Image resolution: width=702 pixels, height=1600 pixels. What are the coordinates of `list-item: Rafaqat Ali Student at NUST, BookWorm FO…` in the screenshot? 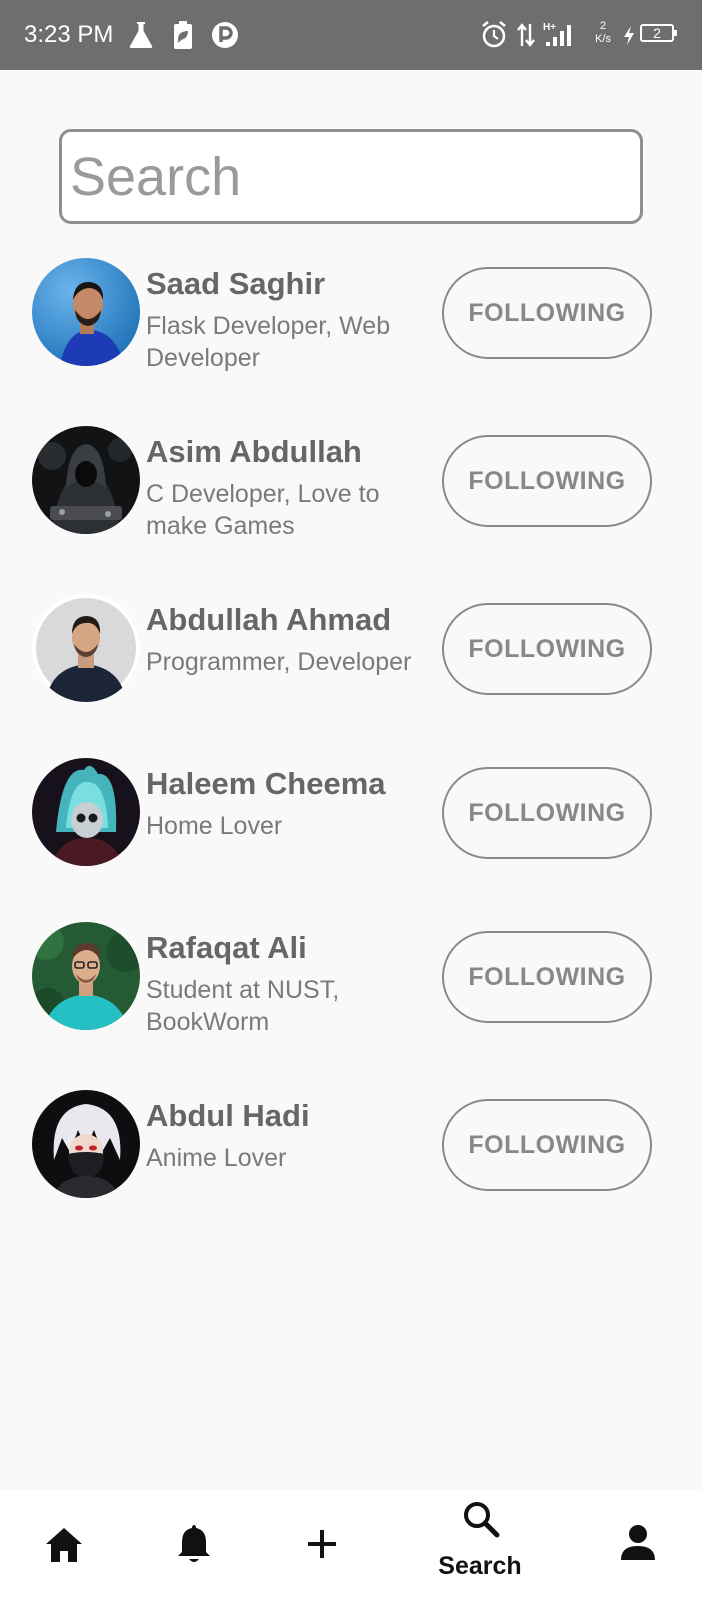 It's located at (351, 987).